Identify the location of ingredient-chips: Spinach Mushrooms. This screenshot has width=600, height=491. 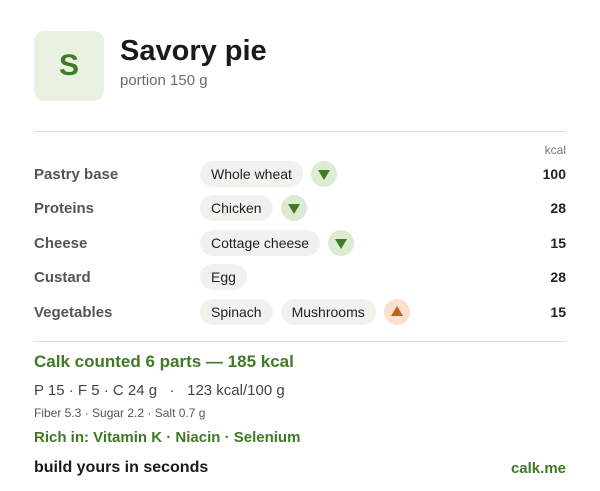
(305, 312).